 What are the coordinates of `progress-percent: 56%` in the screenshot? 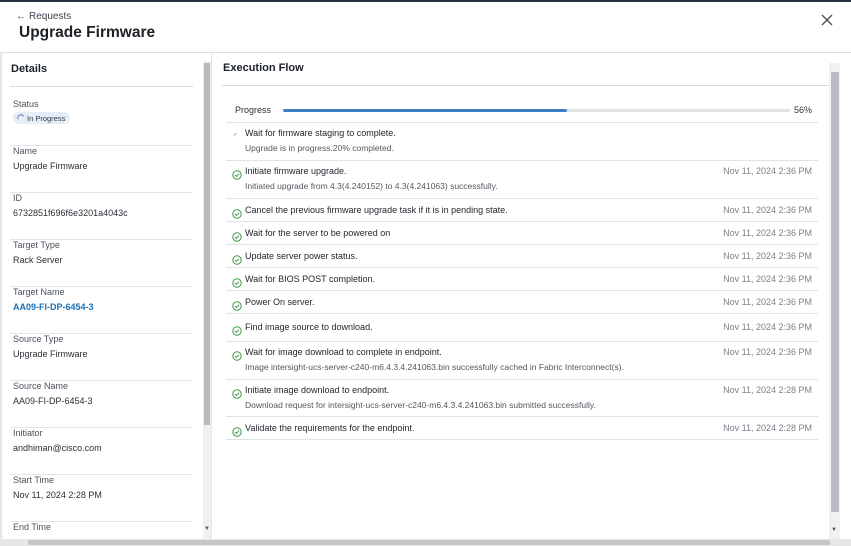 It's located at (802, 110).